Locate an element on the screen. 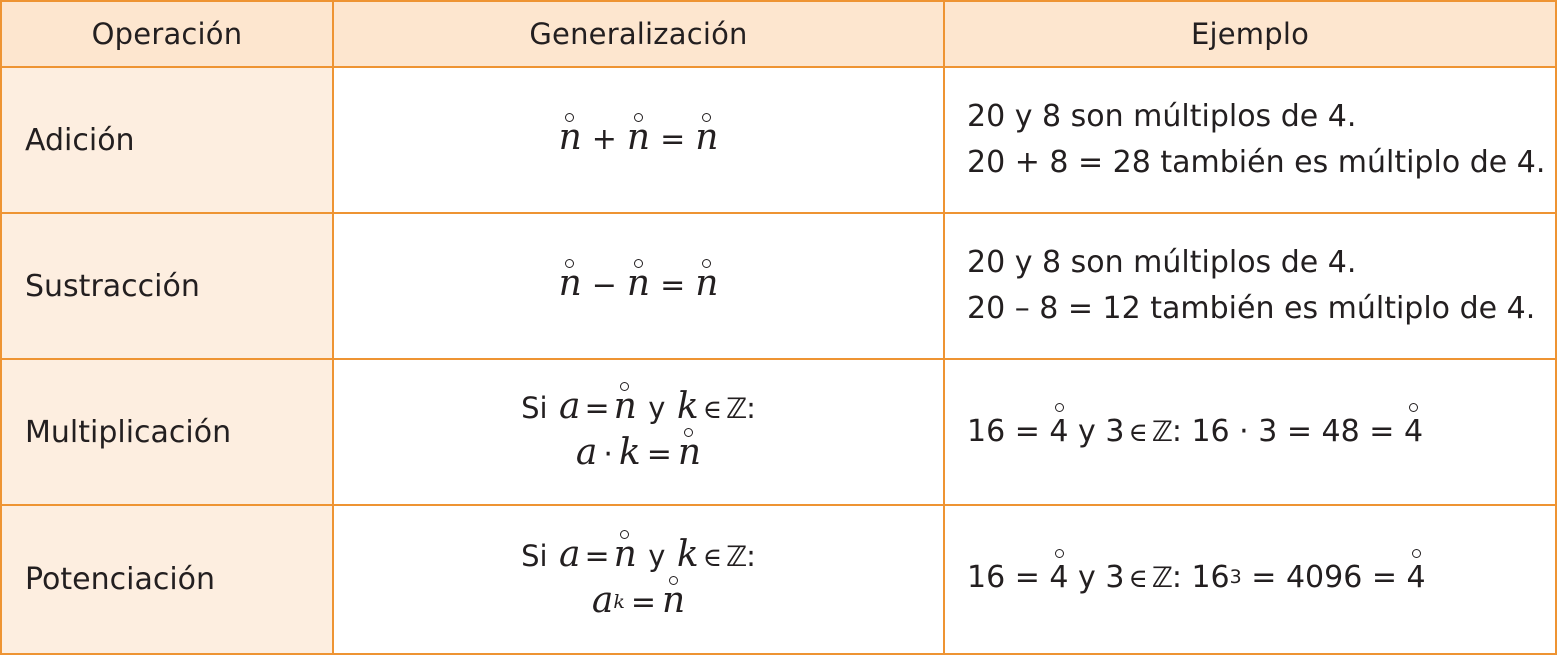 The width and height of the screenshot is (1557, 655). row-subtraction-generalization: n − n = n is located at coordinates (639, 287).